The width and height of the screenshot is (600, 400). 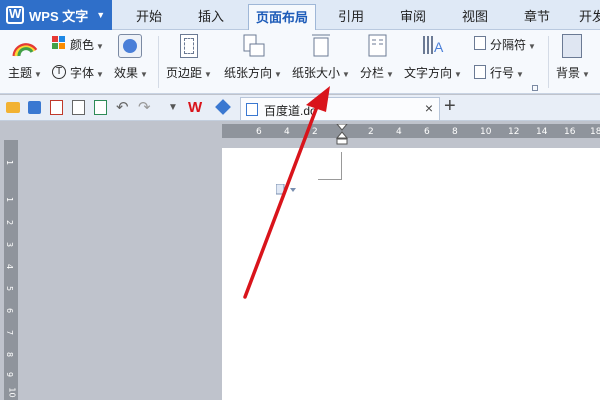 I want to click on effect-button: 效果 ▼, so click(x=131, y=72).